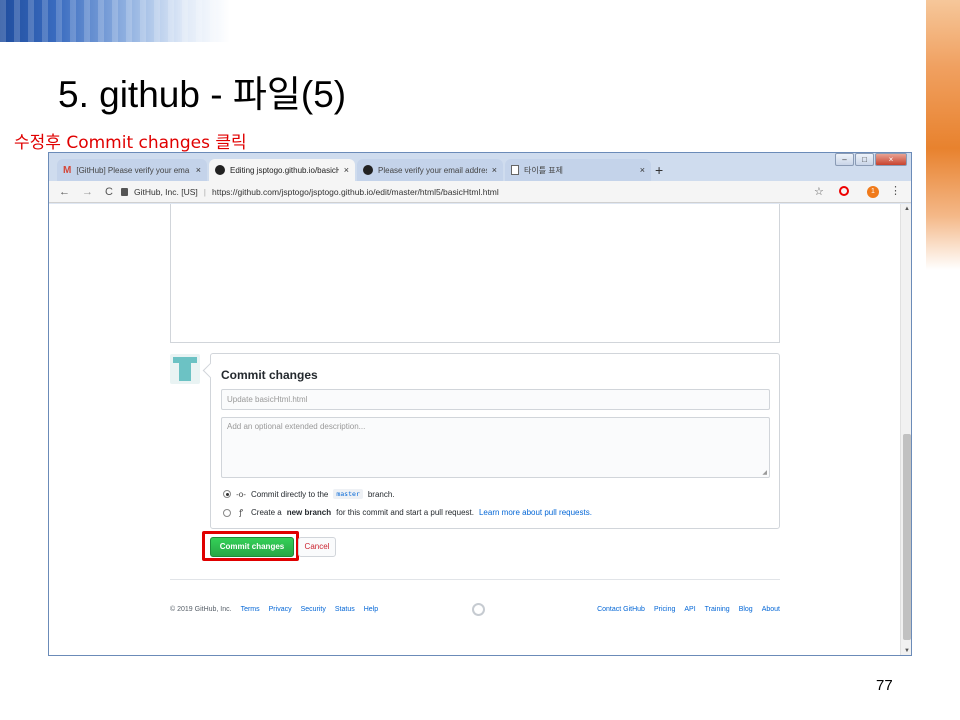  I want to click on footer-link-about: About, so click(771, 609).